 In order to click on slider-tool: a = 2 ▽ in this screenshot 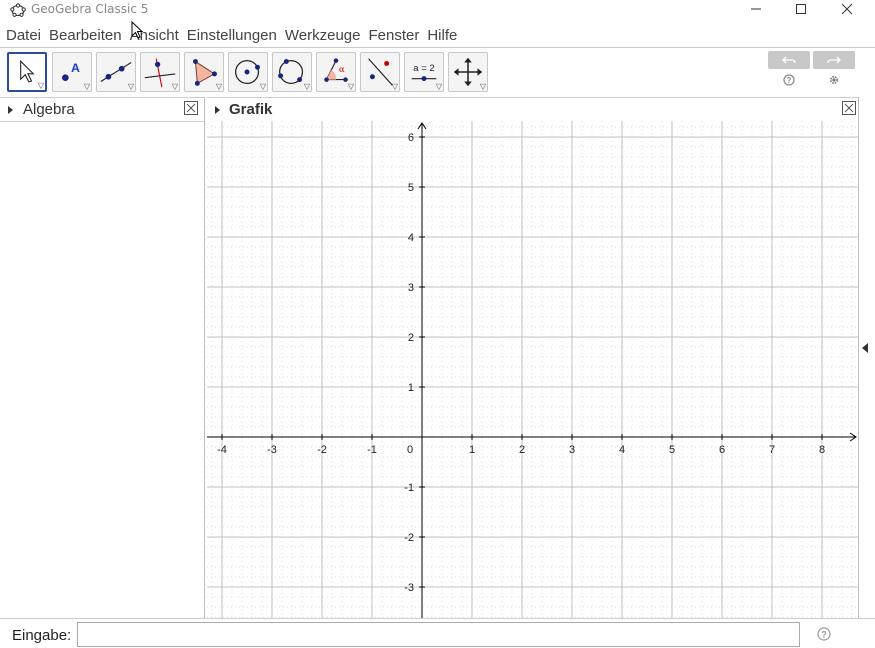, I will do `click(424, 72)`.